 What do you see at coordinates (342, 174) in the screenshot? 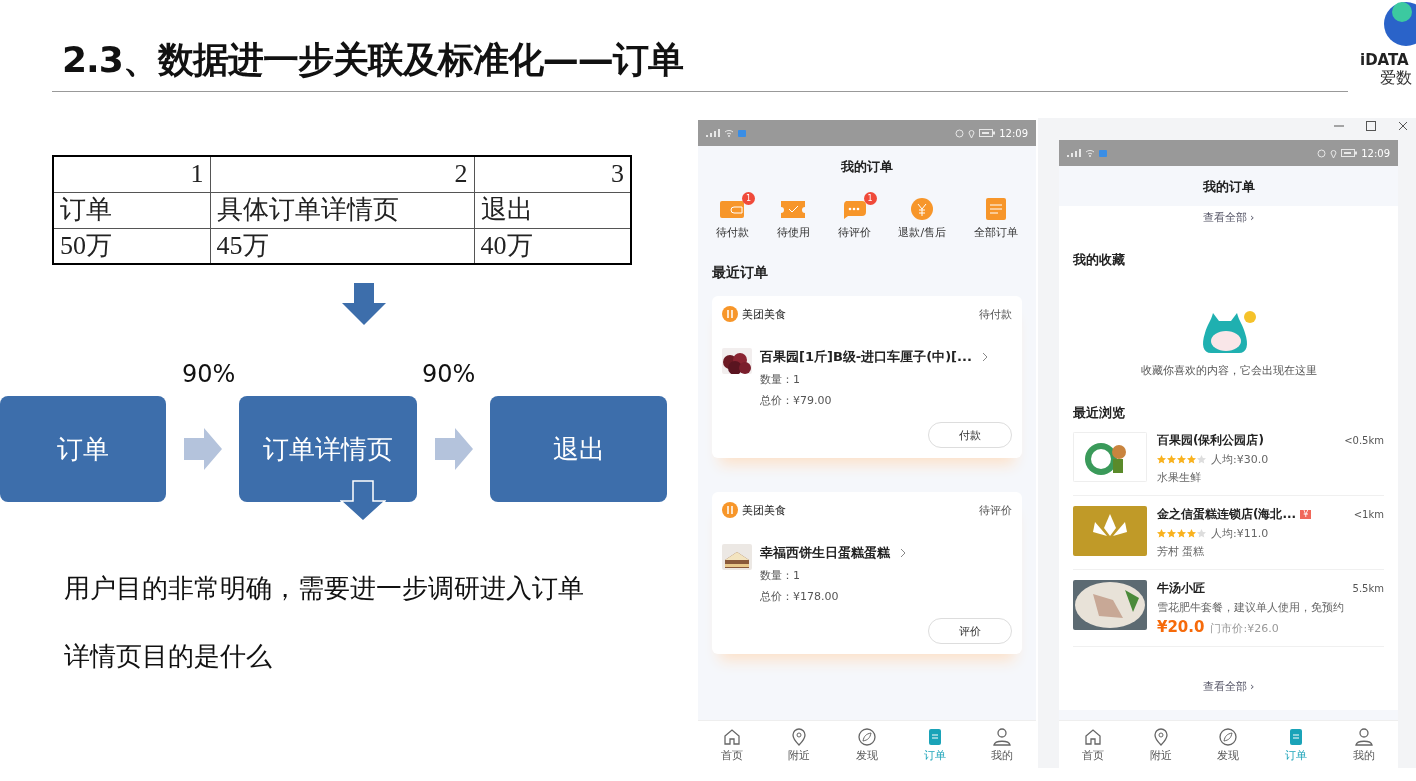
I see `table-cell: 2` at bounding box center [342, 174].